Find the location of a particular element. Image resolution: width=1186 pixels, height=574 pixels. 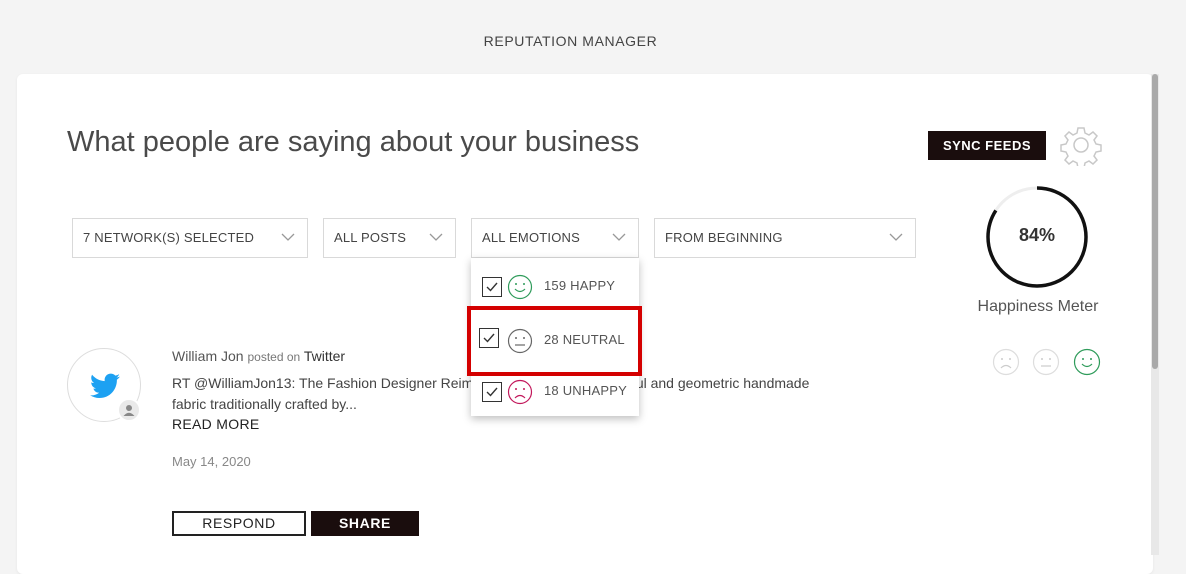

gear-icon is located at coordinates (1081, 146).